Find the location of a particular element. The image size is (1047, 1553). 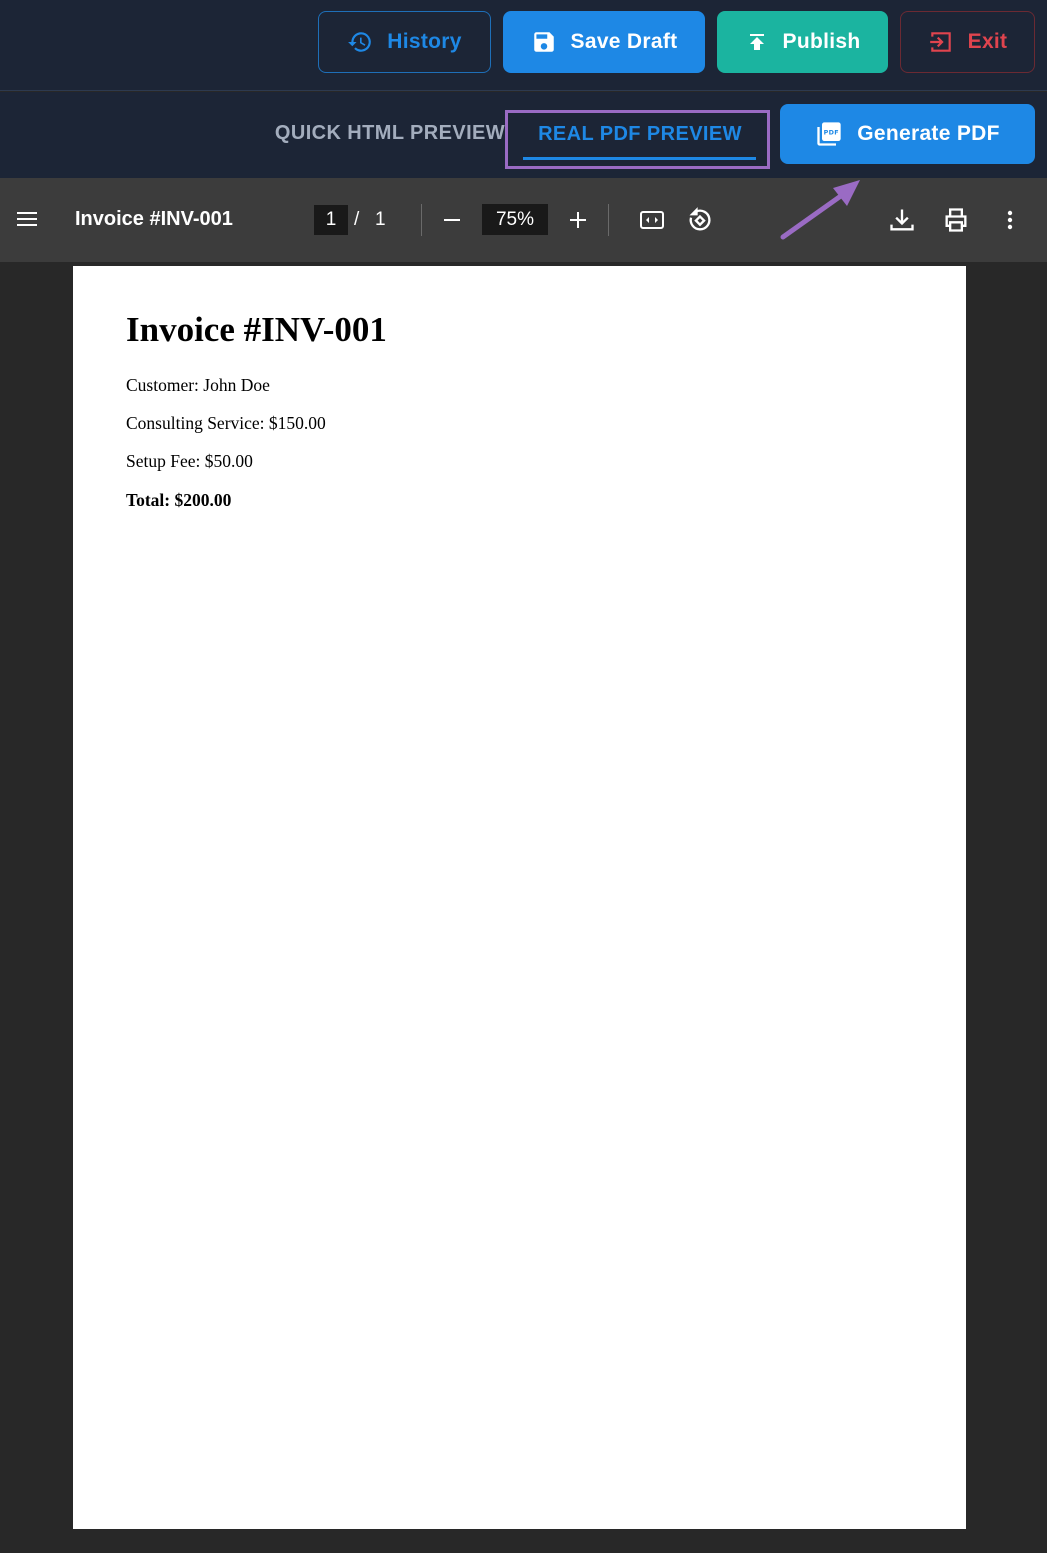

line-item-setup-fee: Setup Fee: $50.00 is located at coordinates (189, 461).